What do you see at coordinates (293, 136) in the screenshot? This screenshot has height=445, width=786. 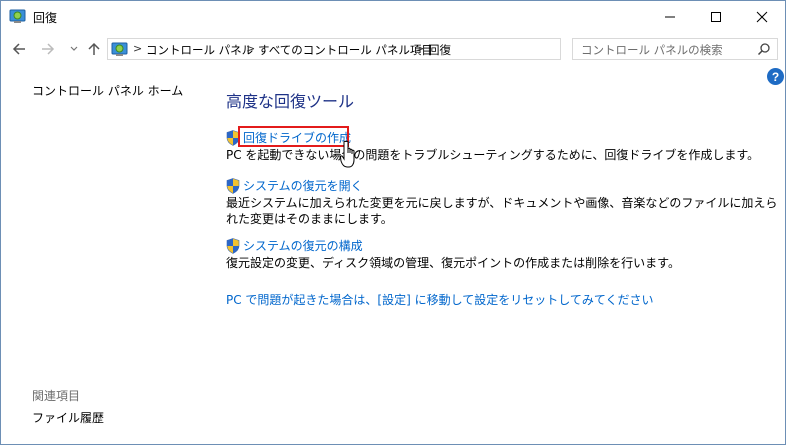 I see `highlight-box` at bounding box center [293, 136].